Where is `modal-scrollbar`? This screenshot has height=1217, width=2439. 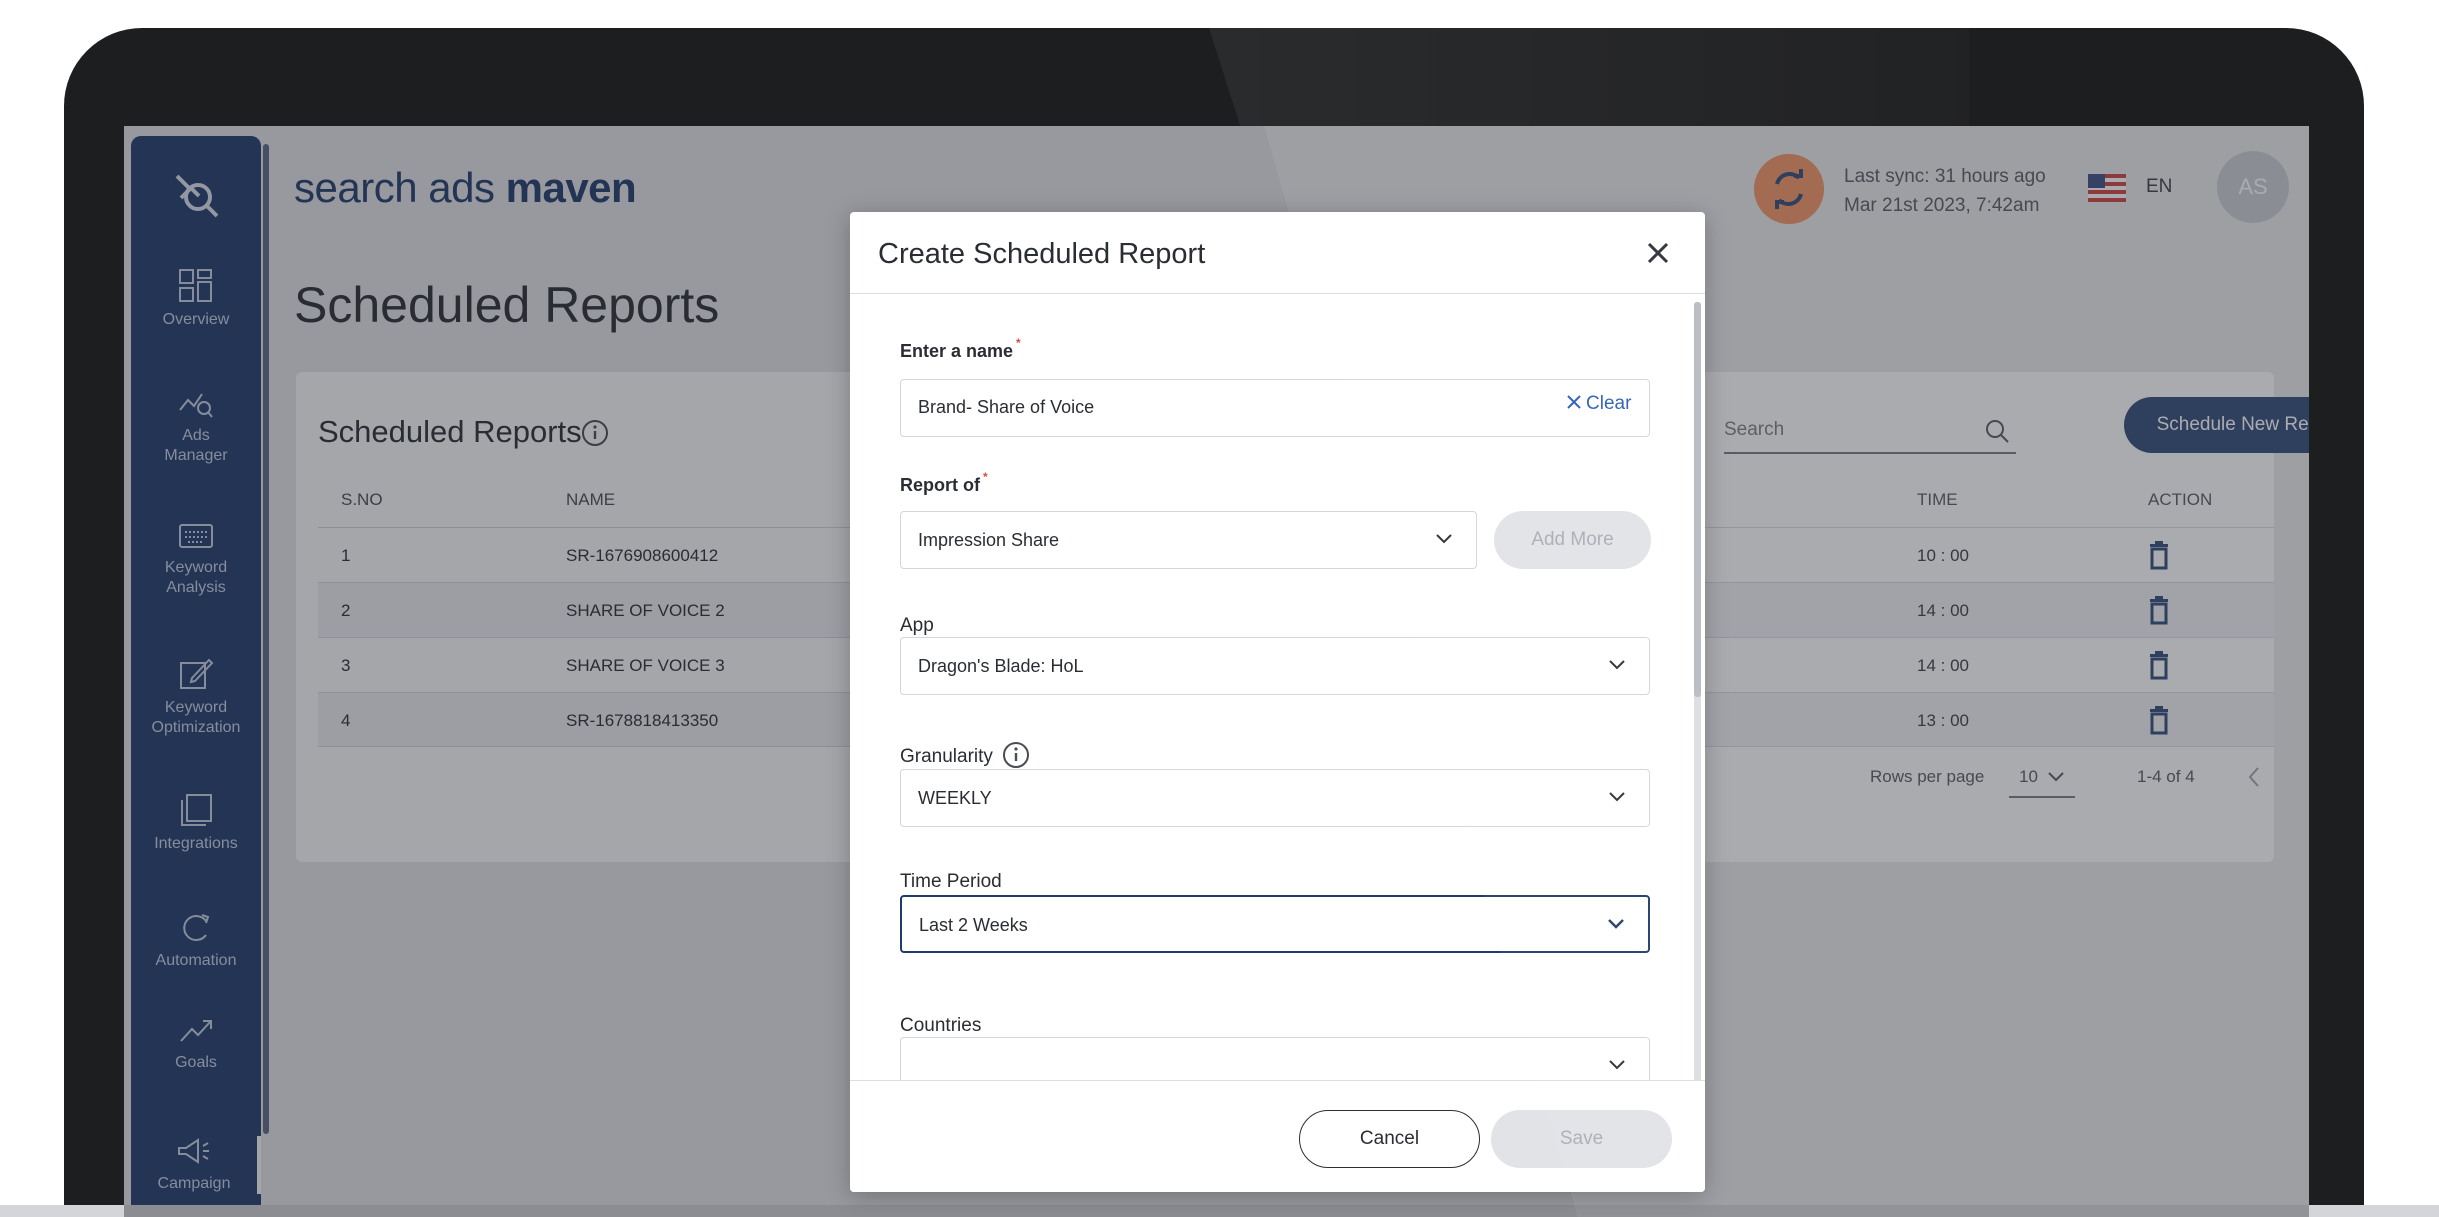
modal-scrollbar is located at coordinates (1697, 722).